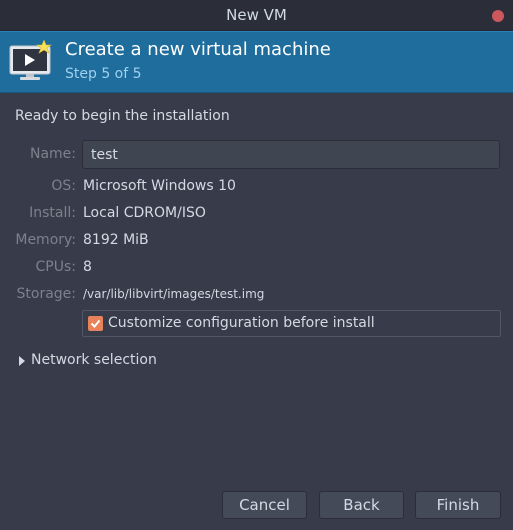 Image resolution: width=513 pixels, height=530 pixels. Describe the element at coordinates (22, 361) in the screenshot. I see `triangle-right-icon` at that location.